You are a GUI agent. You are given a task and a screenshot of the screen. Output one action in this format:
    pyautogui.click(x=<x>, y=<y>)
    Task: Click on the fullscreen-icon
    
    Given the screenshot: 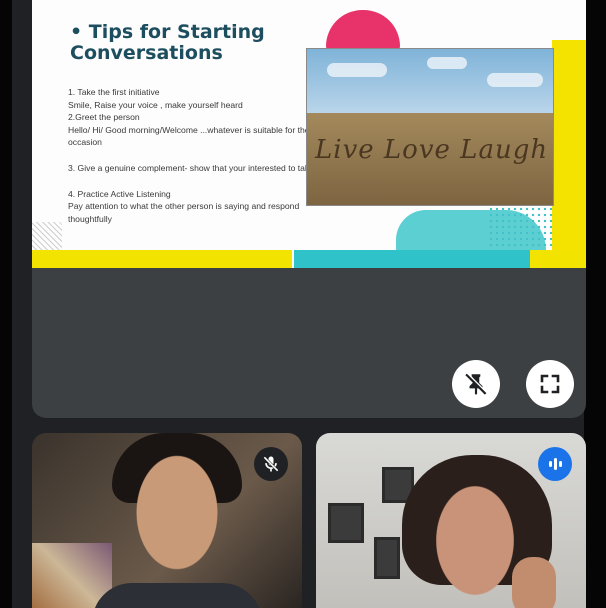 What is the action you would take?
    pyautogui.click(x=550, y=384)
    